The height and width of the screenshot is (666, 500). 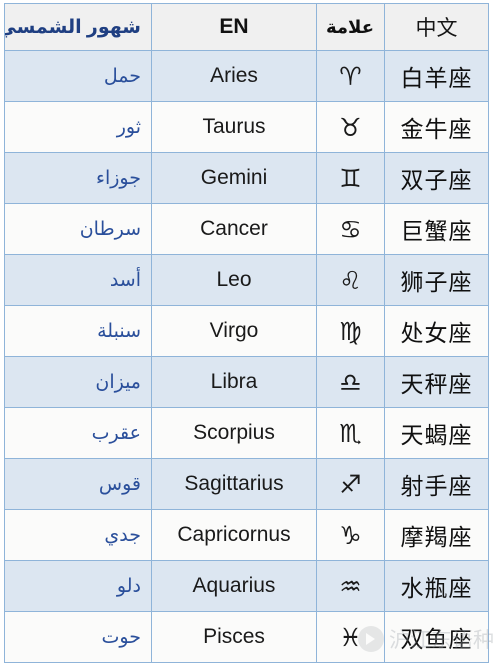 What do you see at coordinates (78, 433) in the screenshot?
I see `cell-arabic-name: عقرب` at bounding box center [78, 433].